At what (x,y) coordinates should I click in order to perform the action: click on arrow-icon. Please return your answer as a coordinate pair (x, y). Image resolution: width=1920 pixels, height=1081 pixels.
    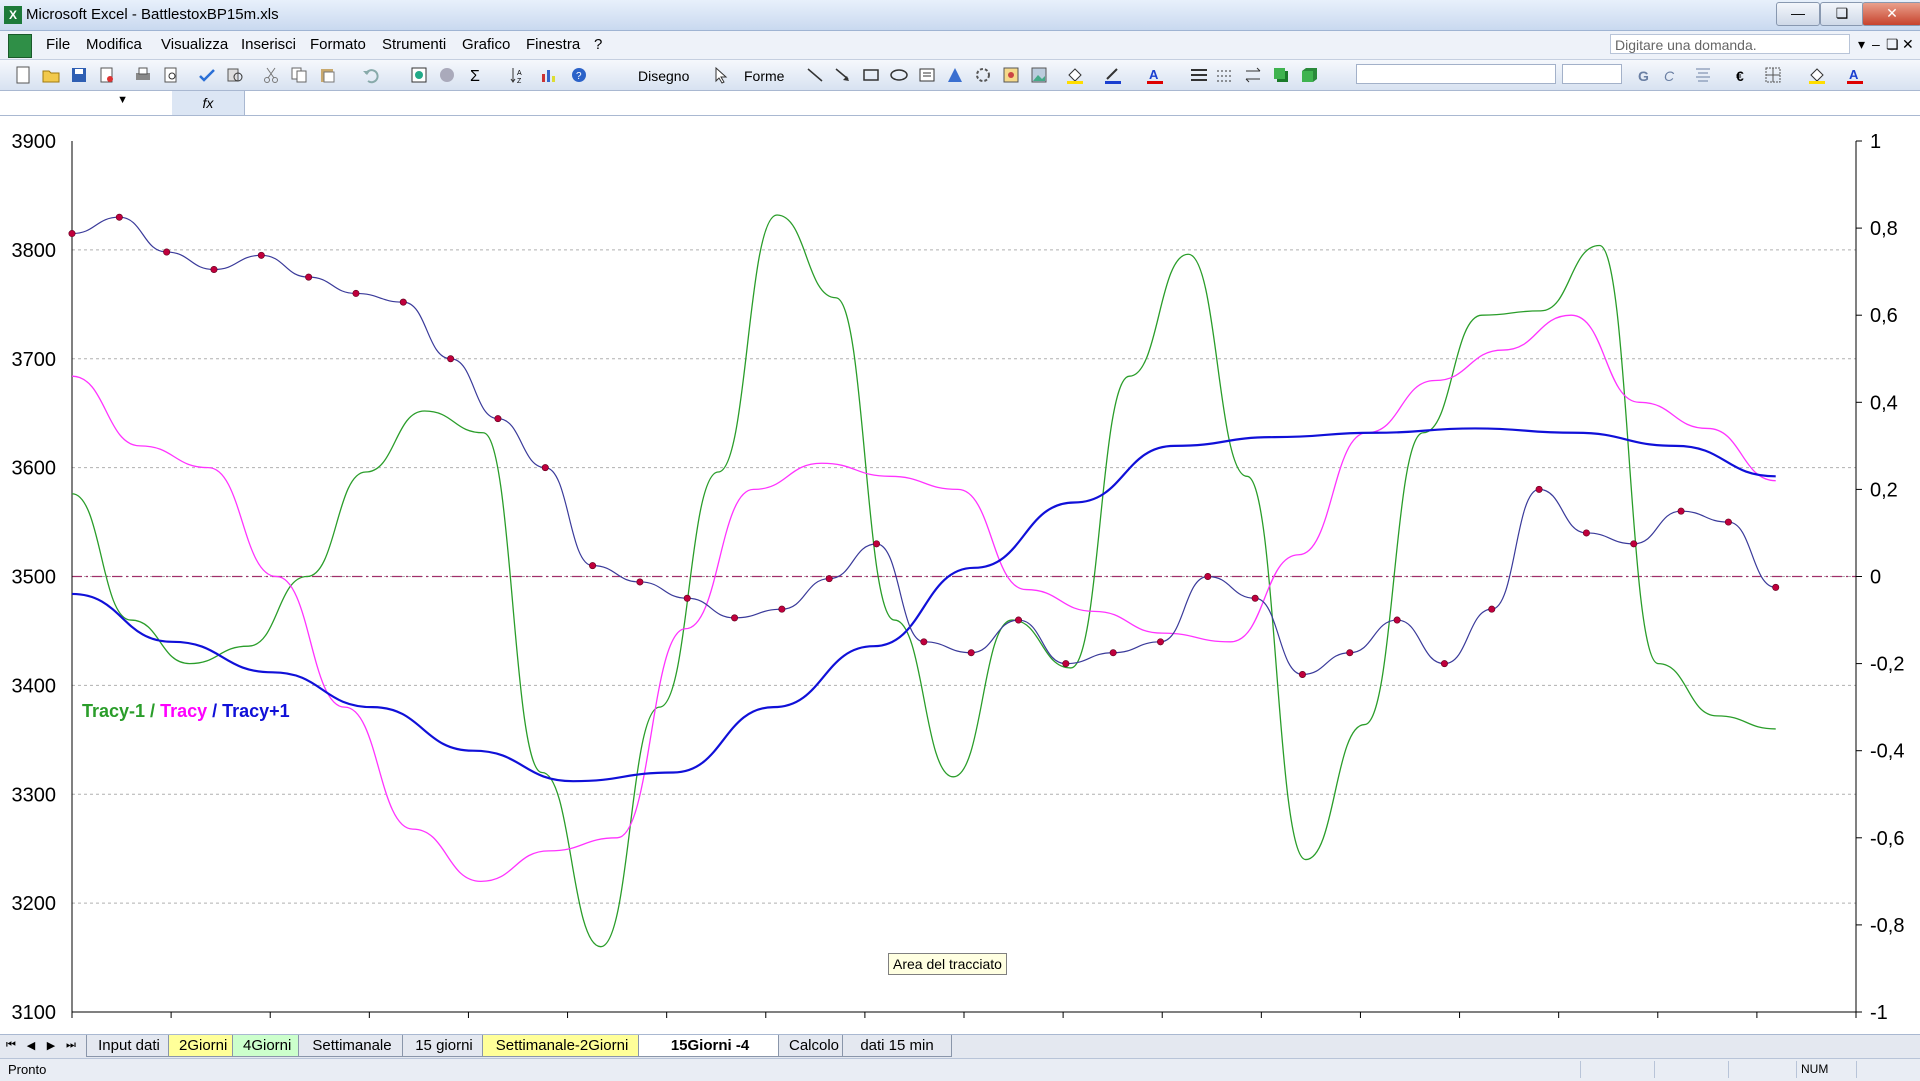
    Looking at the image, I should click on (843, 75).